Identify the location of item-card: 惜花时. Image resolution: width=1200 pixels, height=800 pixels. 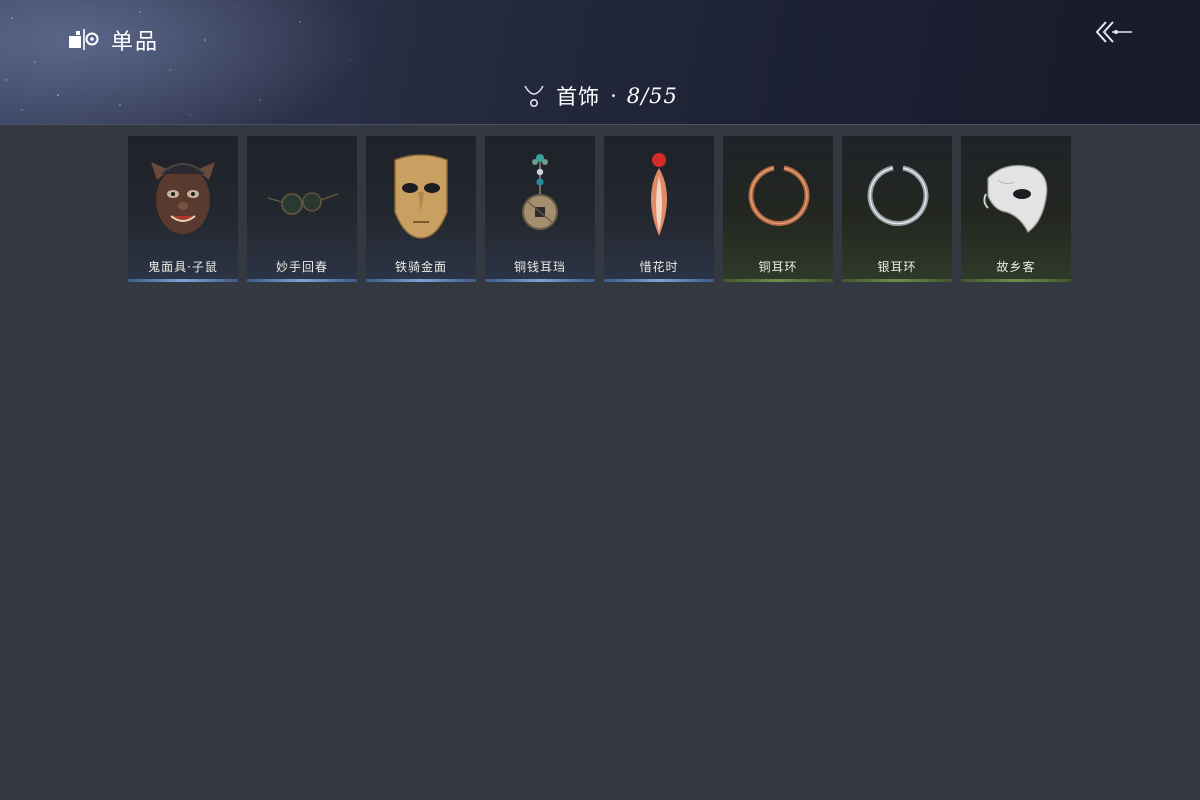
(659, 209).